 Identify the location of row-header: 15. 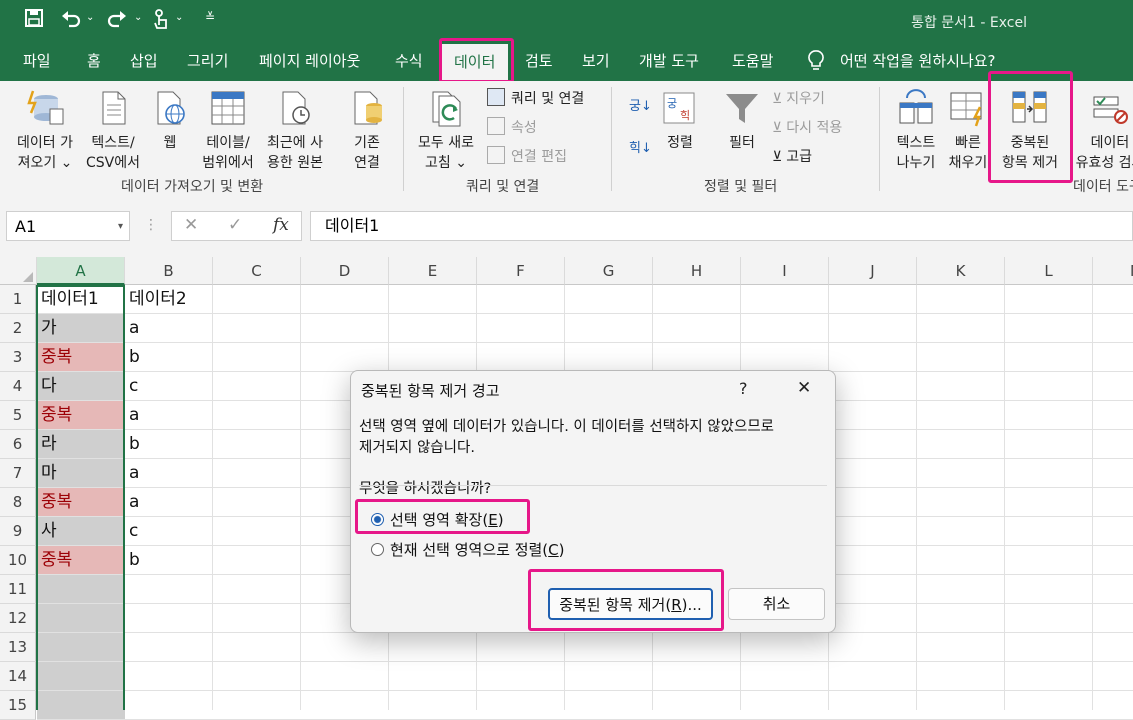
(18, 705).